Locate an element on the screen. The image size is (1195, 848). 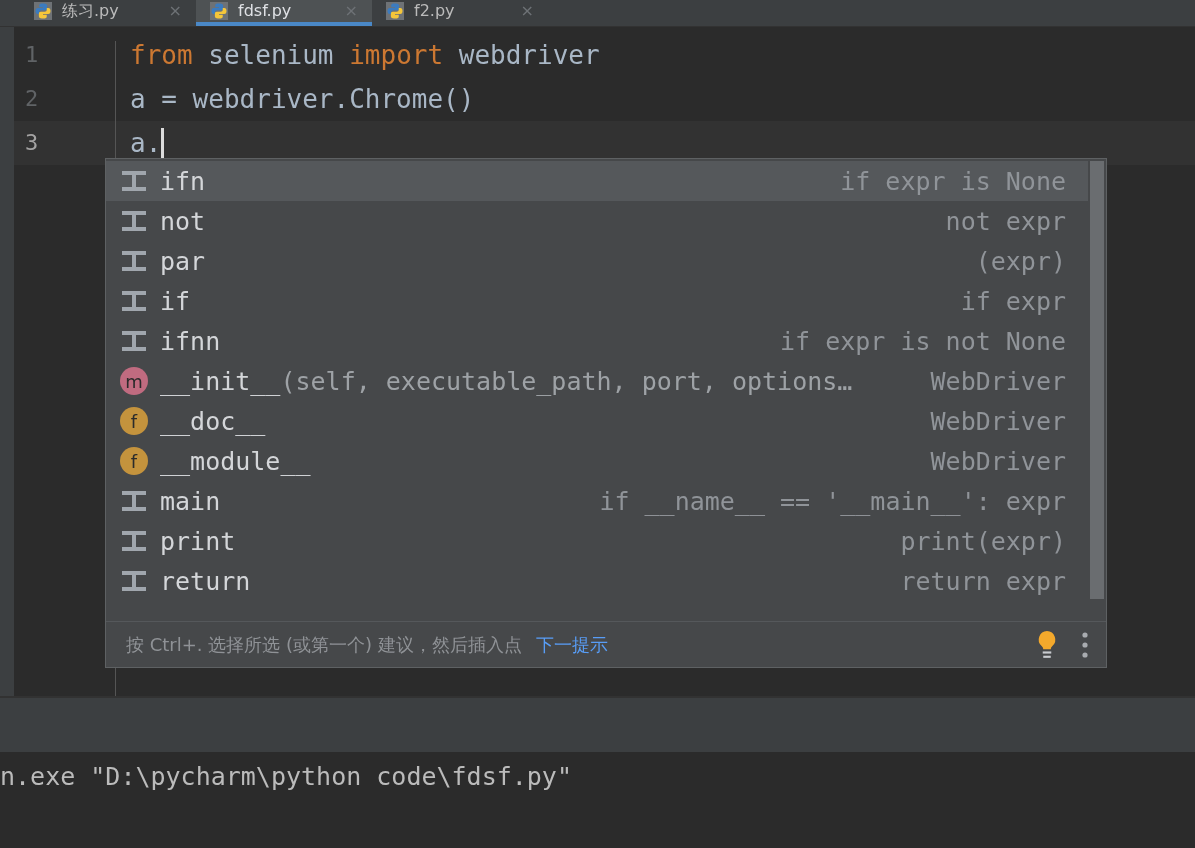
line-number: 2 is located at coordinates (32, 99).